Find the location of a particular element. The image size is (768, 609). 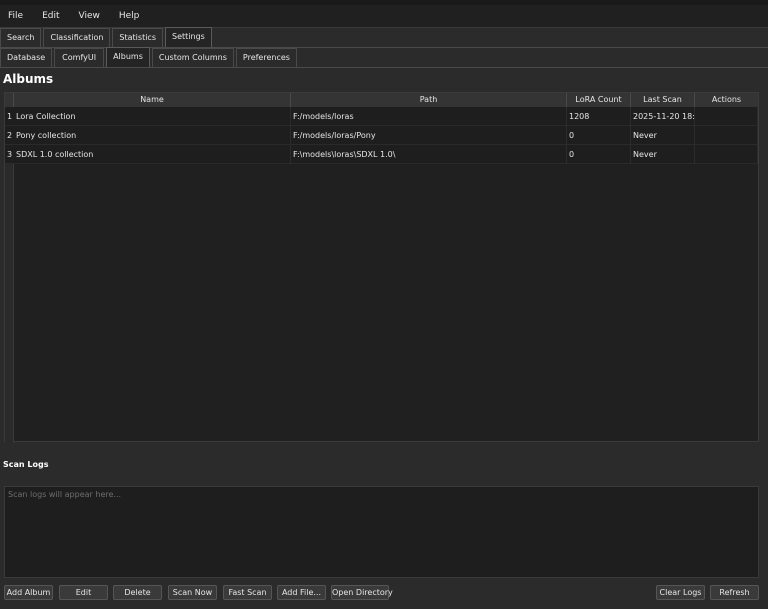

row-number: 2 is located at coordinates (9, 135).